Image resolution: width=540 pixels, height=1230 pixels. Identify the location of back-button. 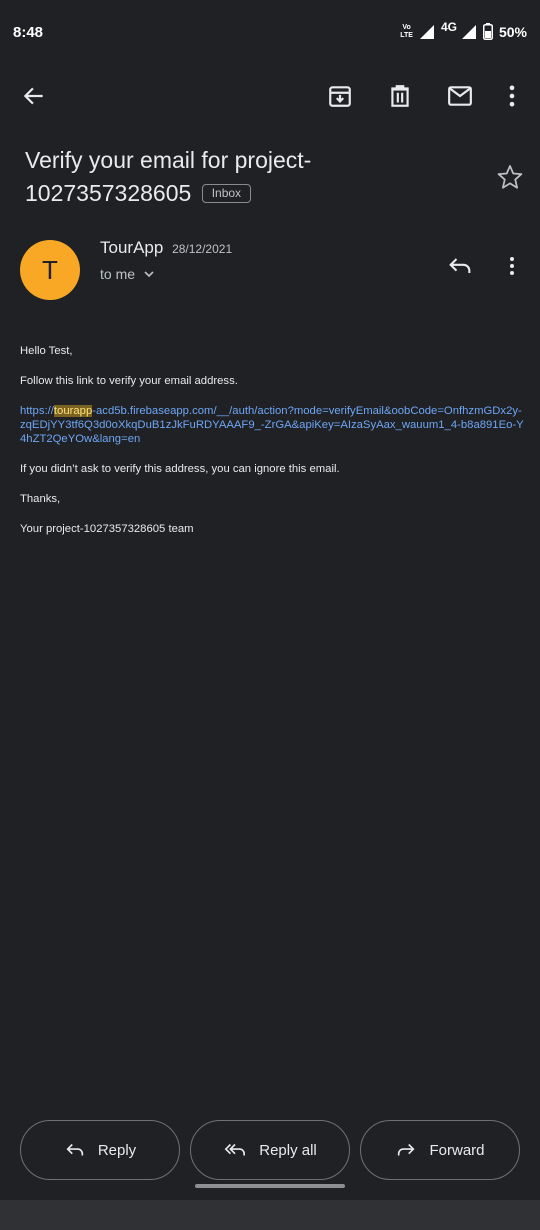
(34, 96).